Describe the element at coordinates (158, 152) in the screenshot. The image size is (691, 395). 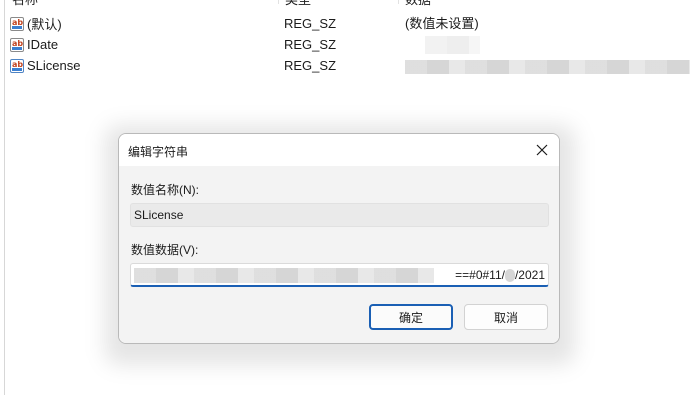
I see `dialog-title: 编辑字符串` at that location.